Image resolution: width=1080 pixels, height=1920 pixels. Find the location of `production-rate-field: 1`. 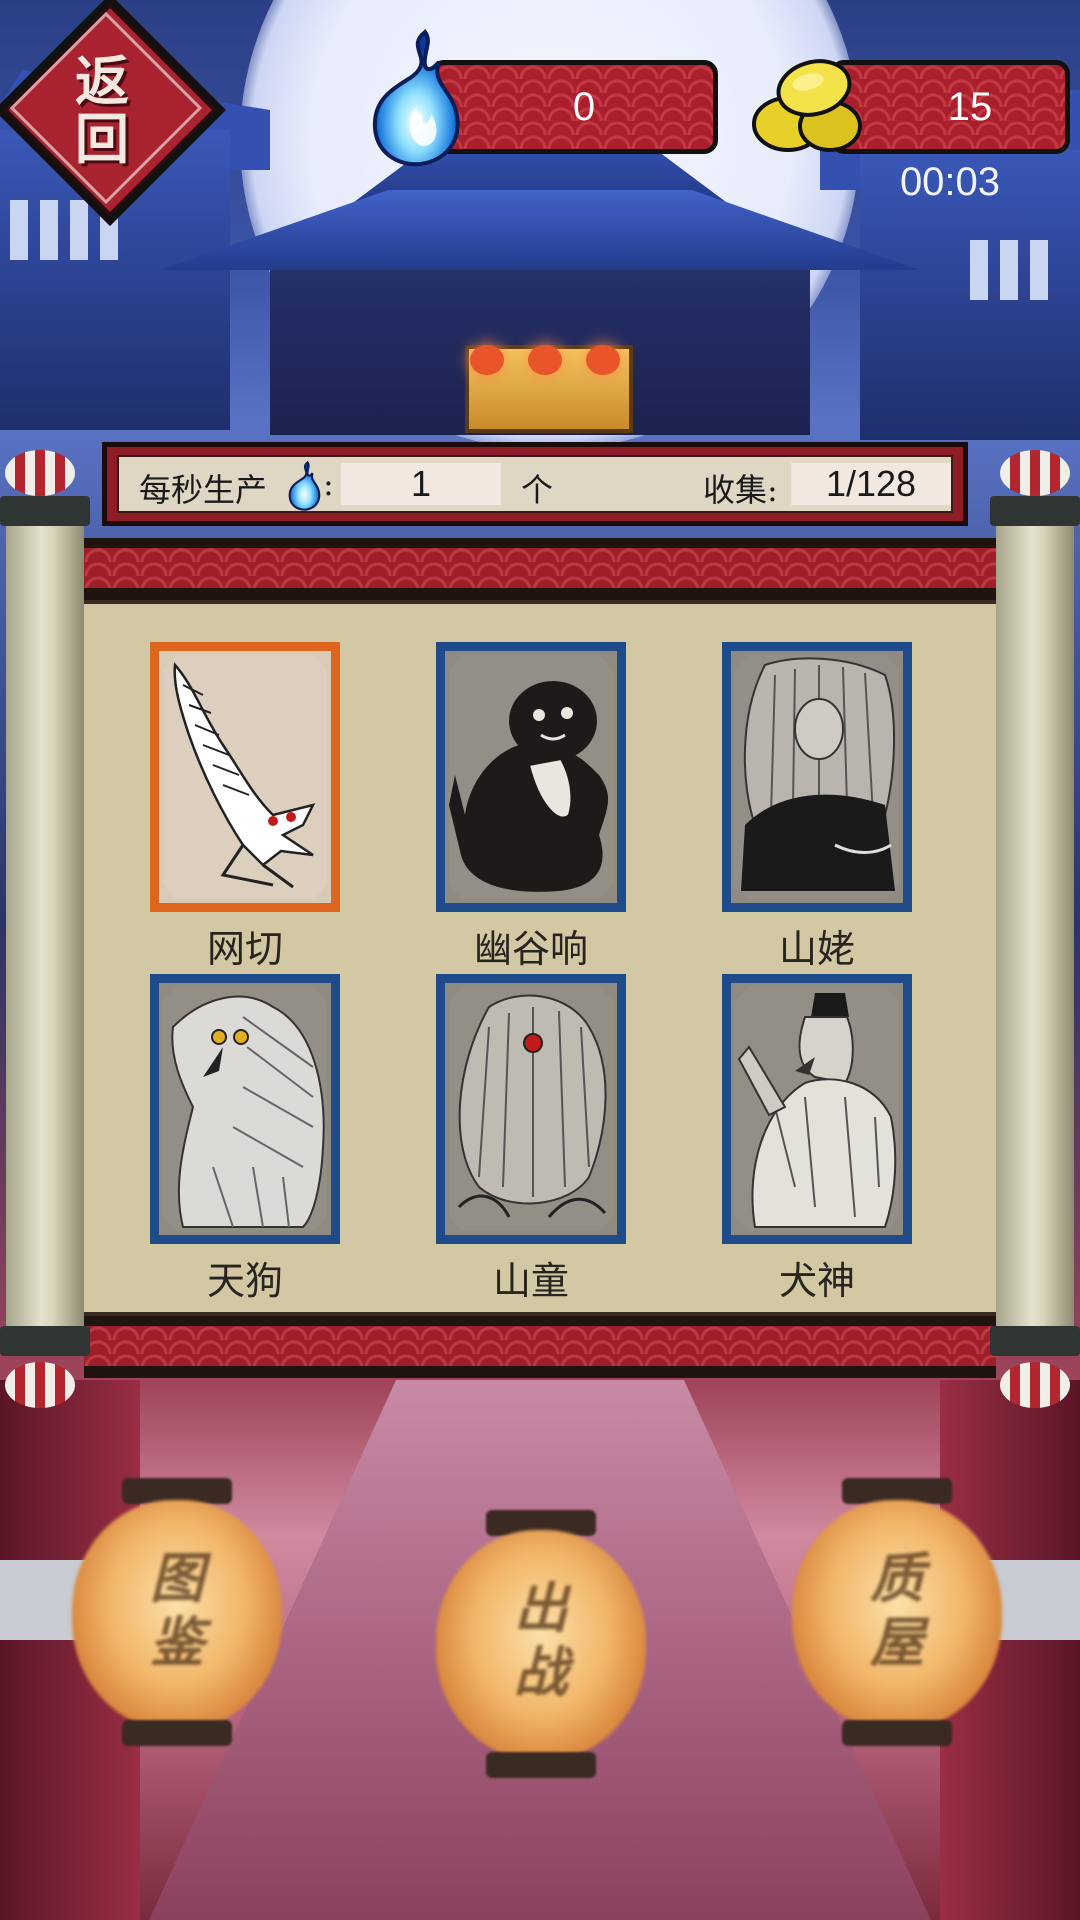

production-rate-field: 1 is located at coordinates (421, 484).